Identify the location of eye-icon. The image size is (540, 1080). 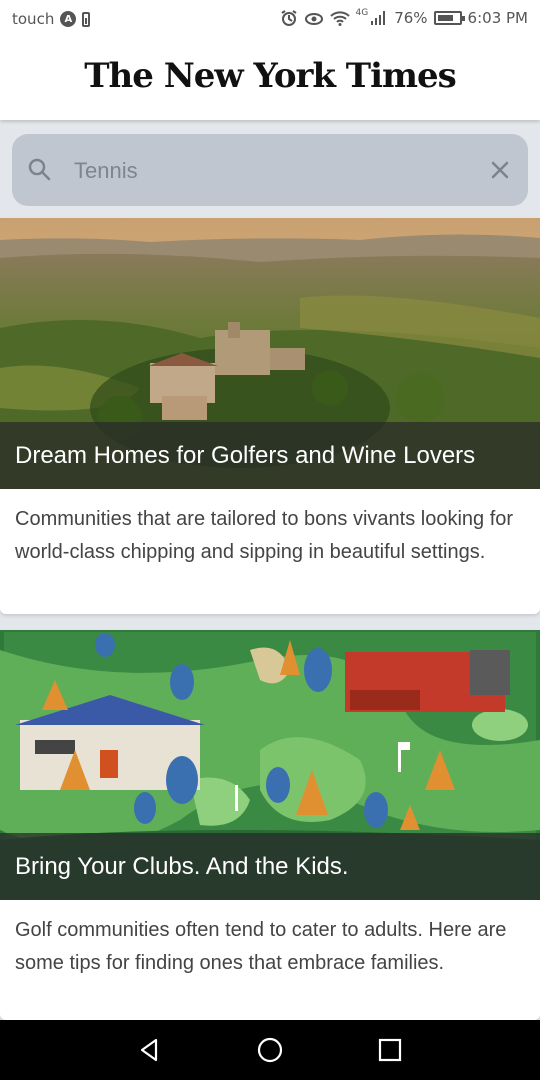
(313, 19).